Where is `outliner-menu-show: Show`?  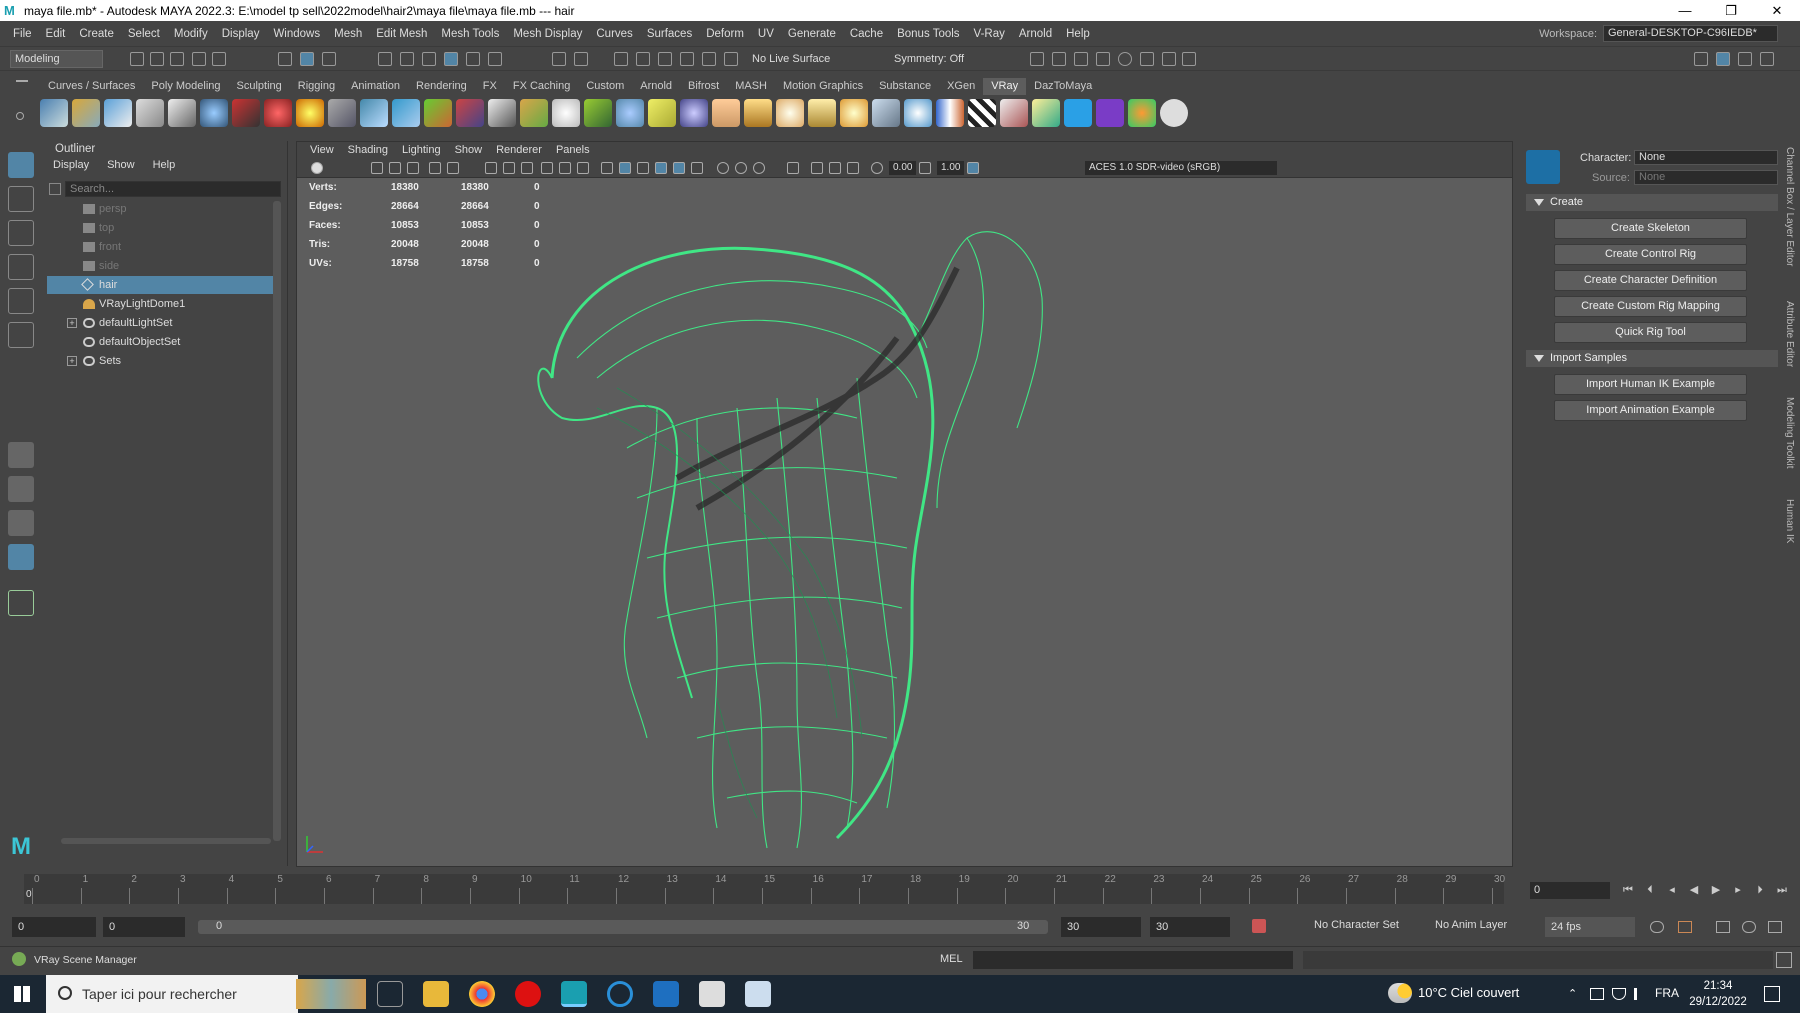 outliner-menu-show: Show is located at coordinates (130, 165).